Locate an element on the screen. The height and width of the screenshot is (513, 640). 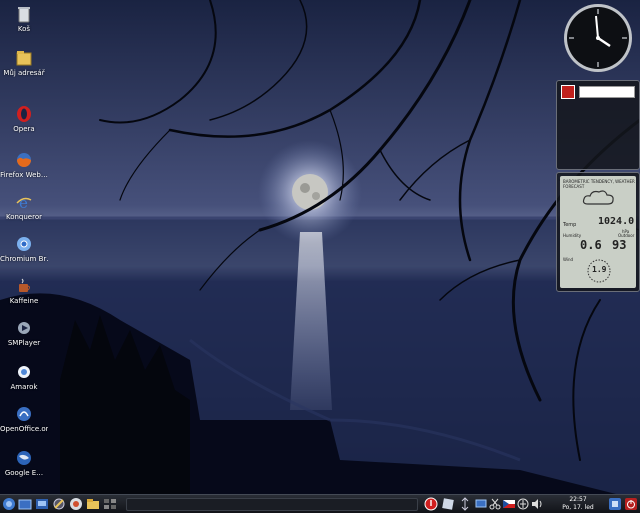
arrows-tray-icon is located at coordinates (465, 504).